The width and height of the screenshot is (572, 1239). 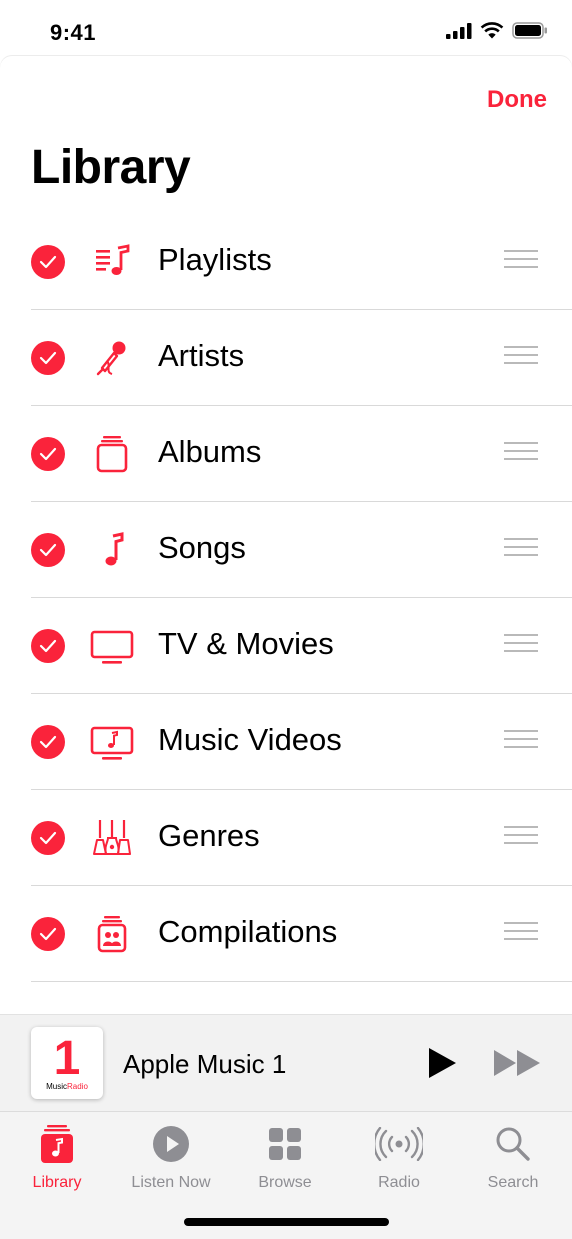 What do you see at coordinates (112, 742) in the screenshot?
I see `music-video-icon` at bounding box center [112, 742].